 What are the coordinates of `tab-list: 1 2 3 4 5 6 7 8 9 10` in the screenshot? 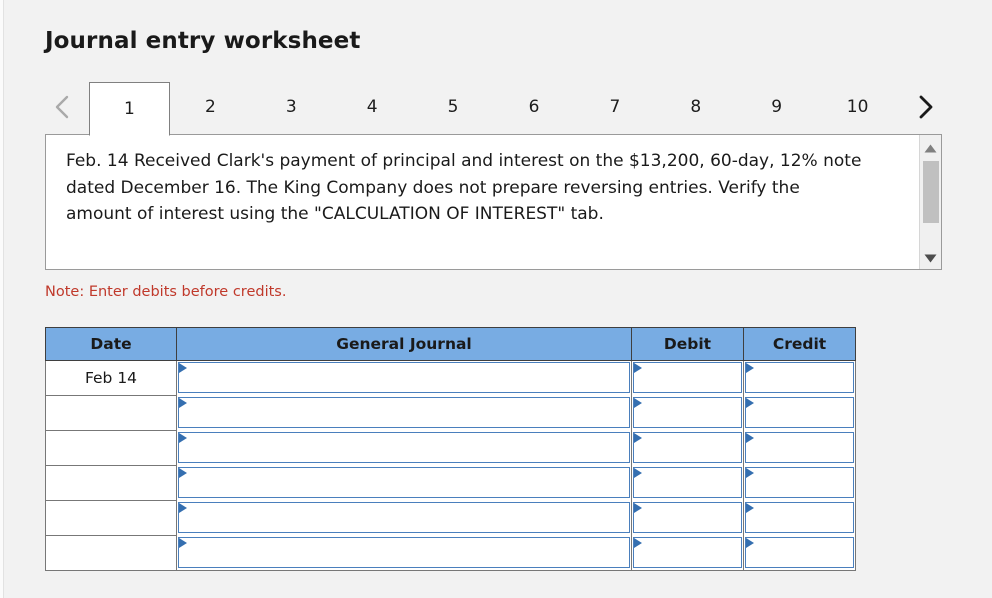 It's located at (493, 109).